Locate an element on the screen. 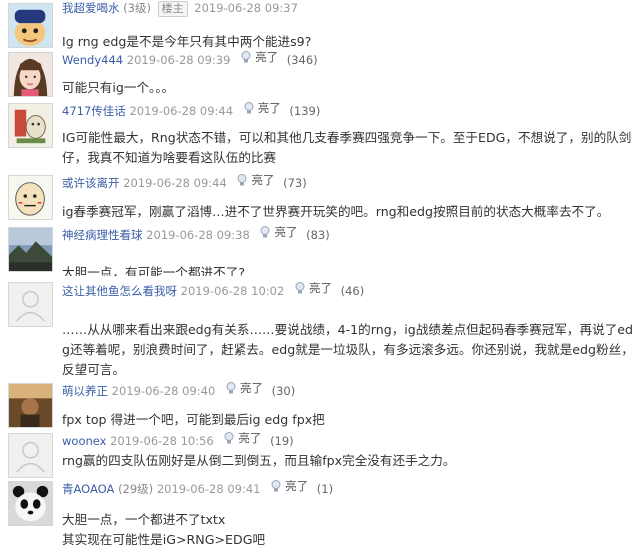  username: 萌以养正 is located at coordinates (85, 391).